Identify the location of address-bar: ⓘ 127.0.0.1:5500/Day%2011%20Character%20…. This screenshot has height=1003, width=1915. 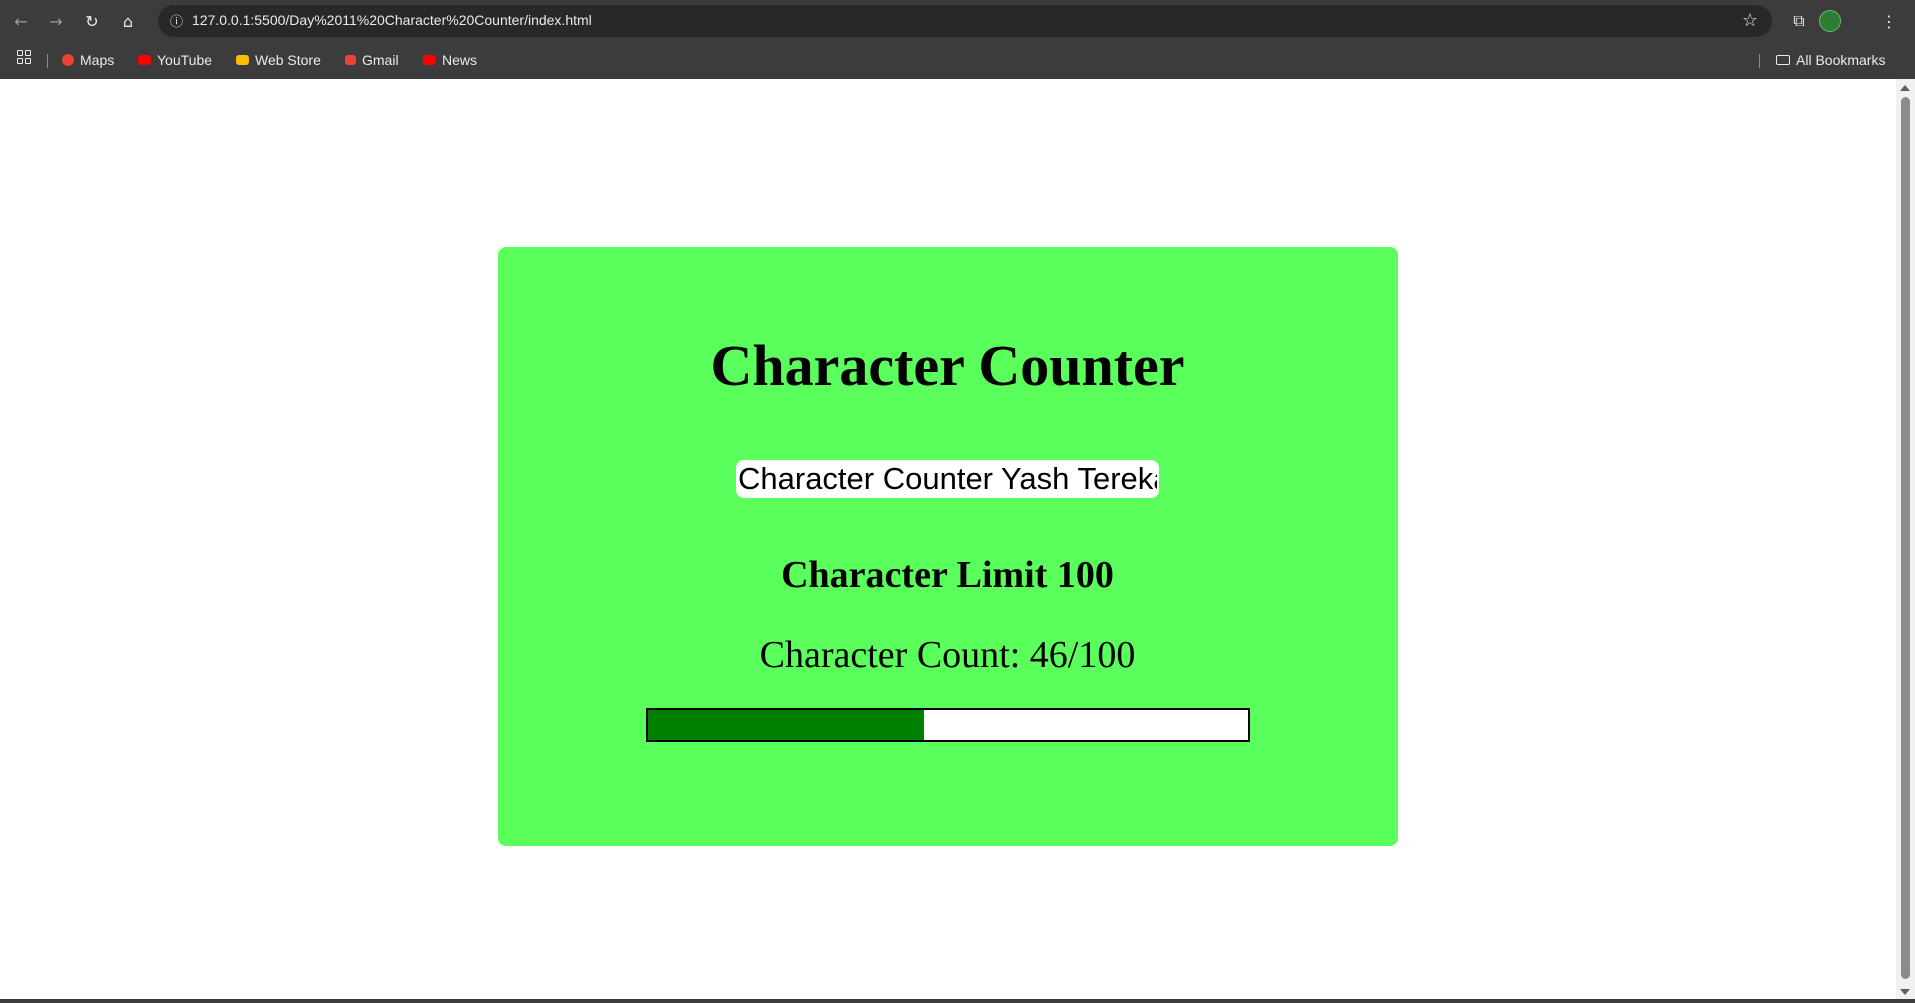
(965, 21).